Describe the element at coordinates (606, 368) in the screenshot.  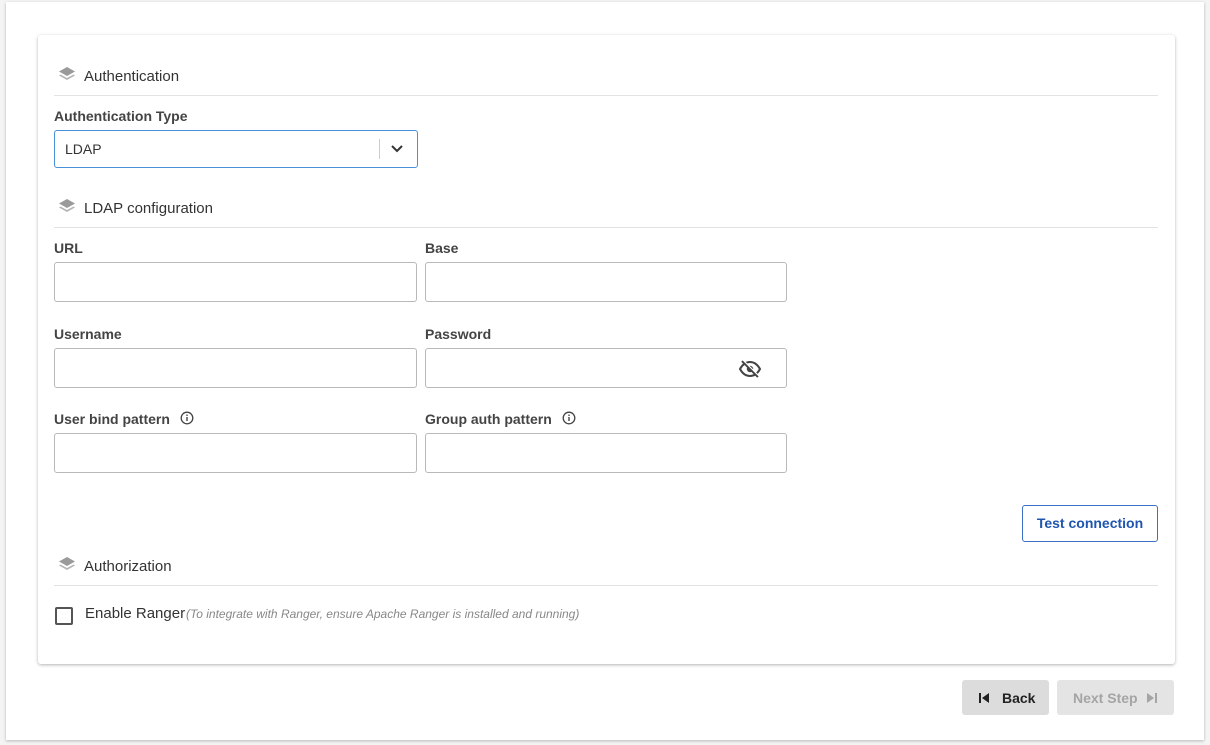
I see `password-field` at that location.